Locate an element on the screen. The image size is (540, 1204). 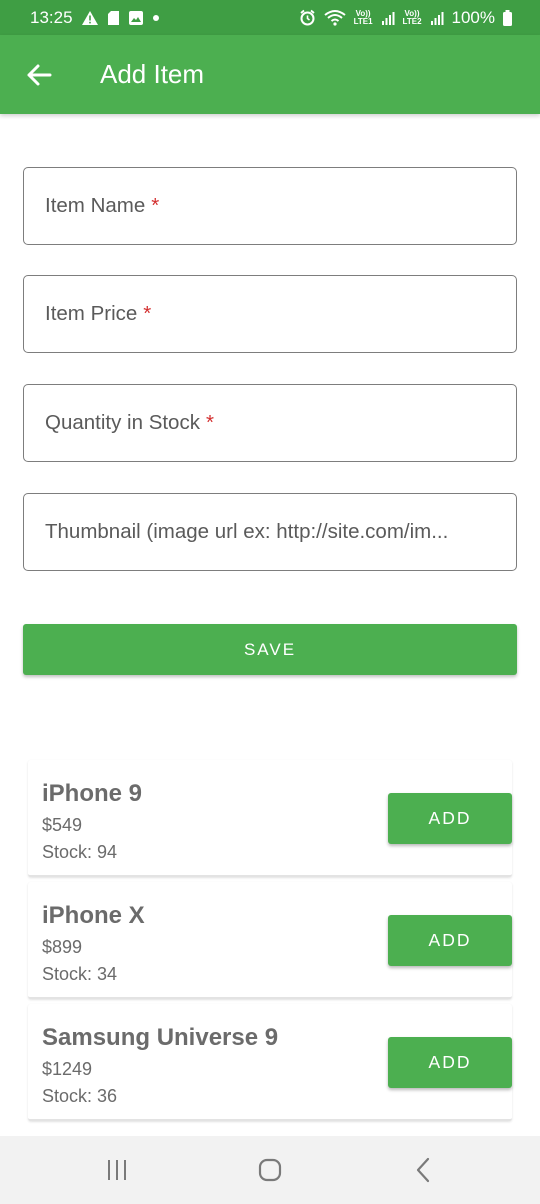
product-name: iPhone 9 is located at coordinates (92, 793).